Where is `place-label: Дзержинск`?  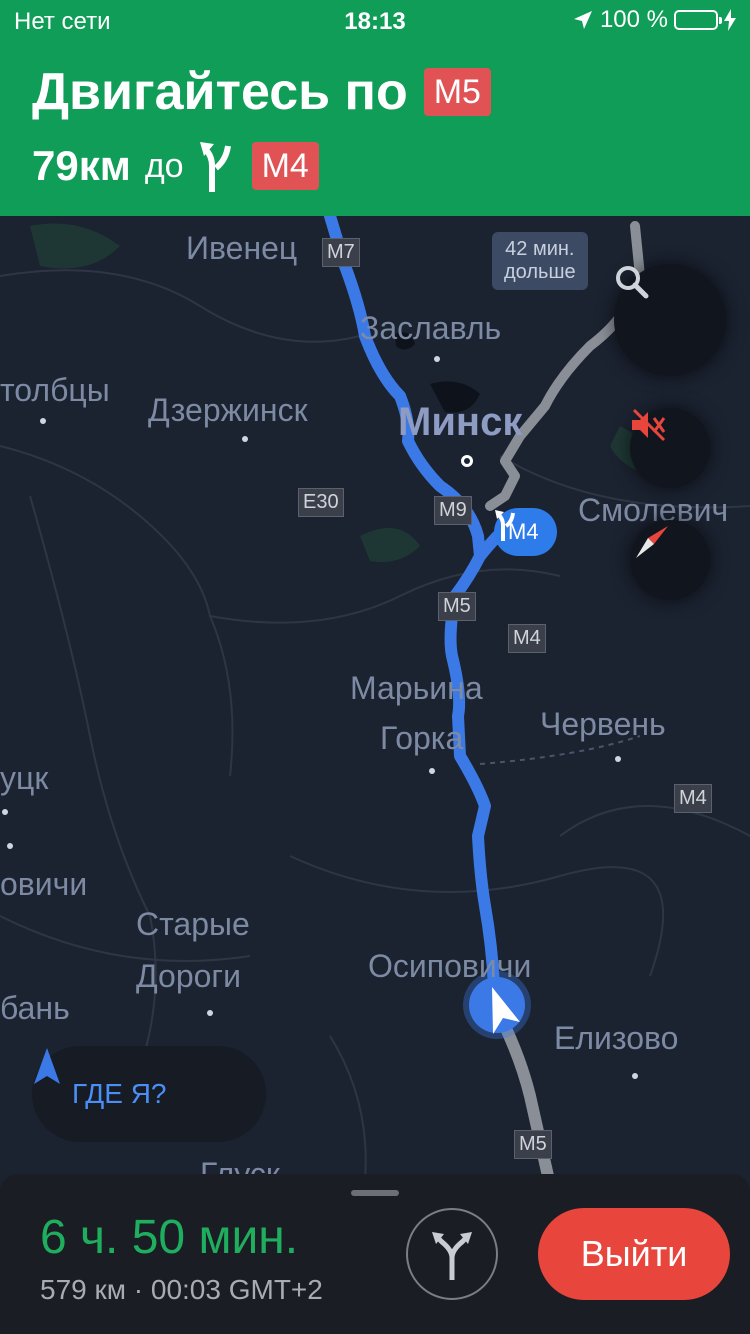
place-label: Дзержинск is located at coordinates (228, 410).